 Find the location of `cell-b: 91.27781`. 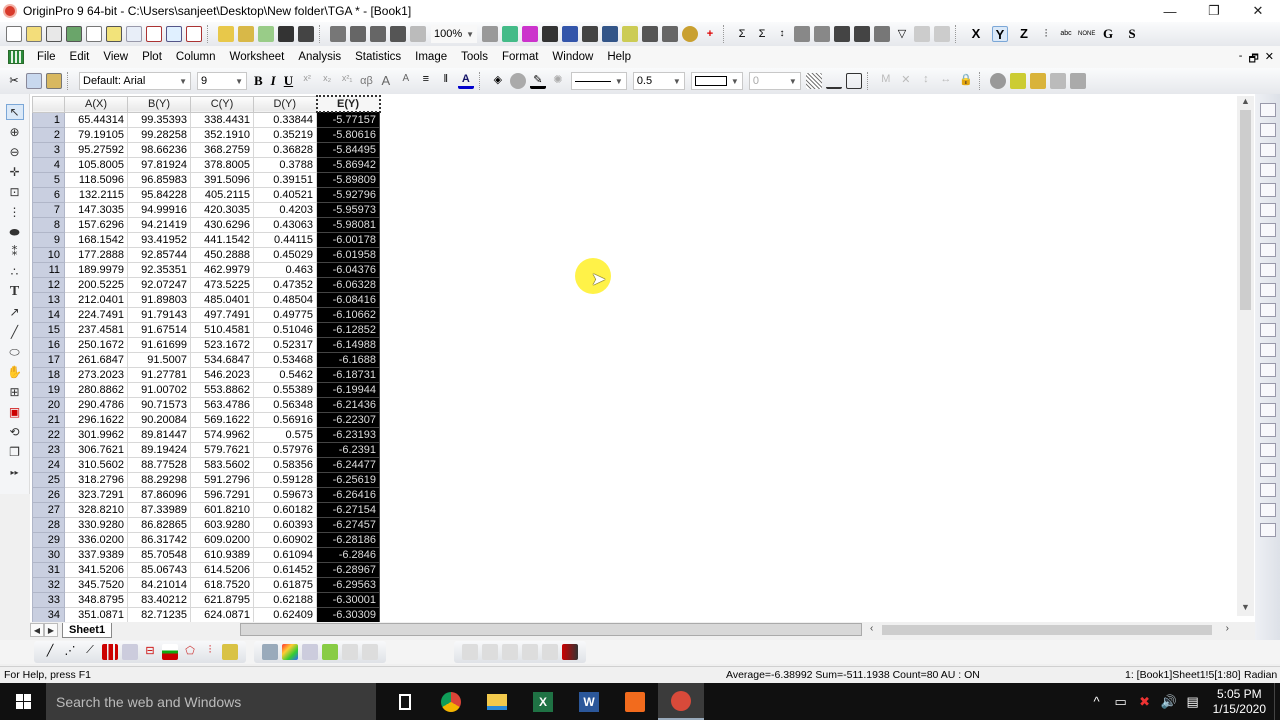

cell-b: 91.27781 is located at coordinates (159, 374).